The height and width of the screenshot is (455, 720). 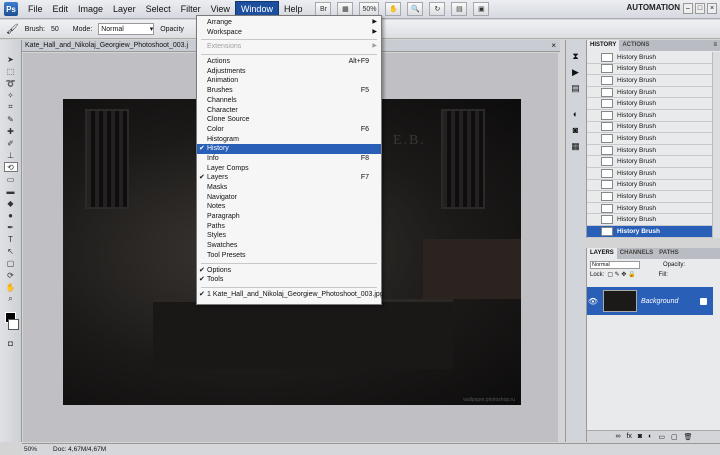 I want to click on history-scrollbar, so click(x=716, y=145).